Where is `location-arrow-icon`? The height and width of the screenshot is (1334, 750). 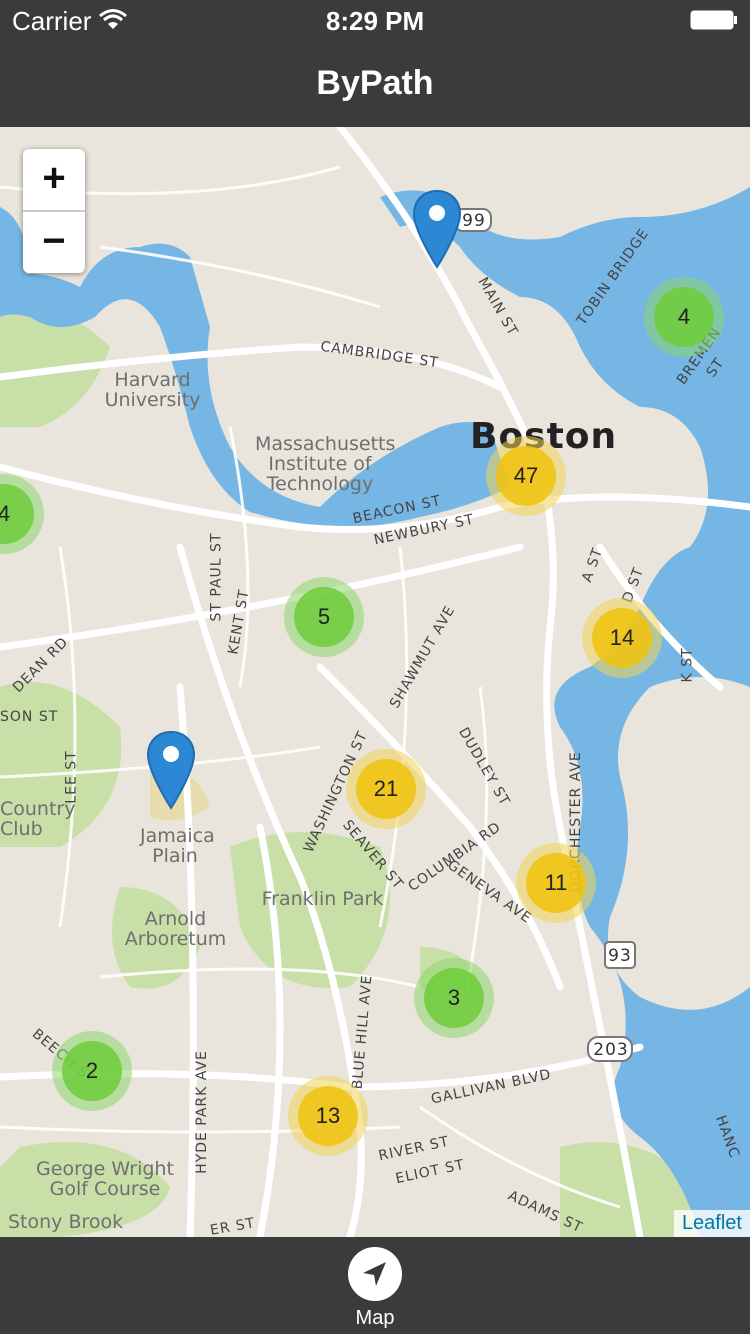
location-arrow-icon is located at coordinates (375, 1274).